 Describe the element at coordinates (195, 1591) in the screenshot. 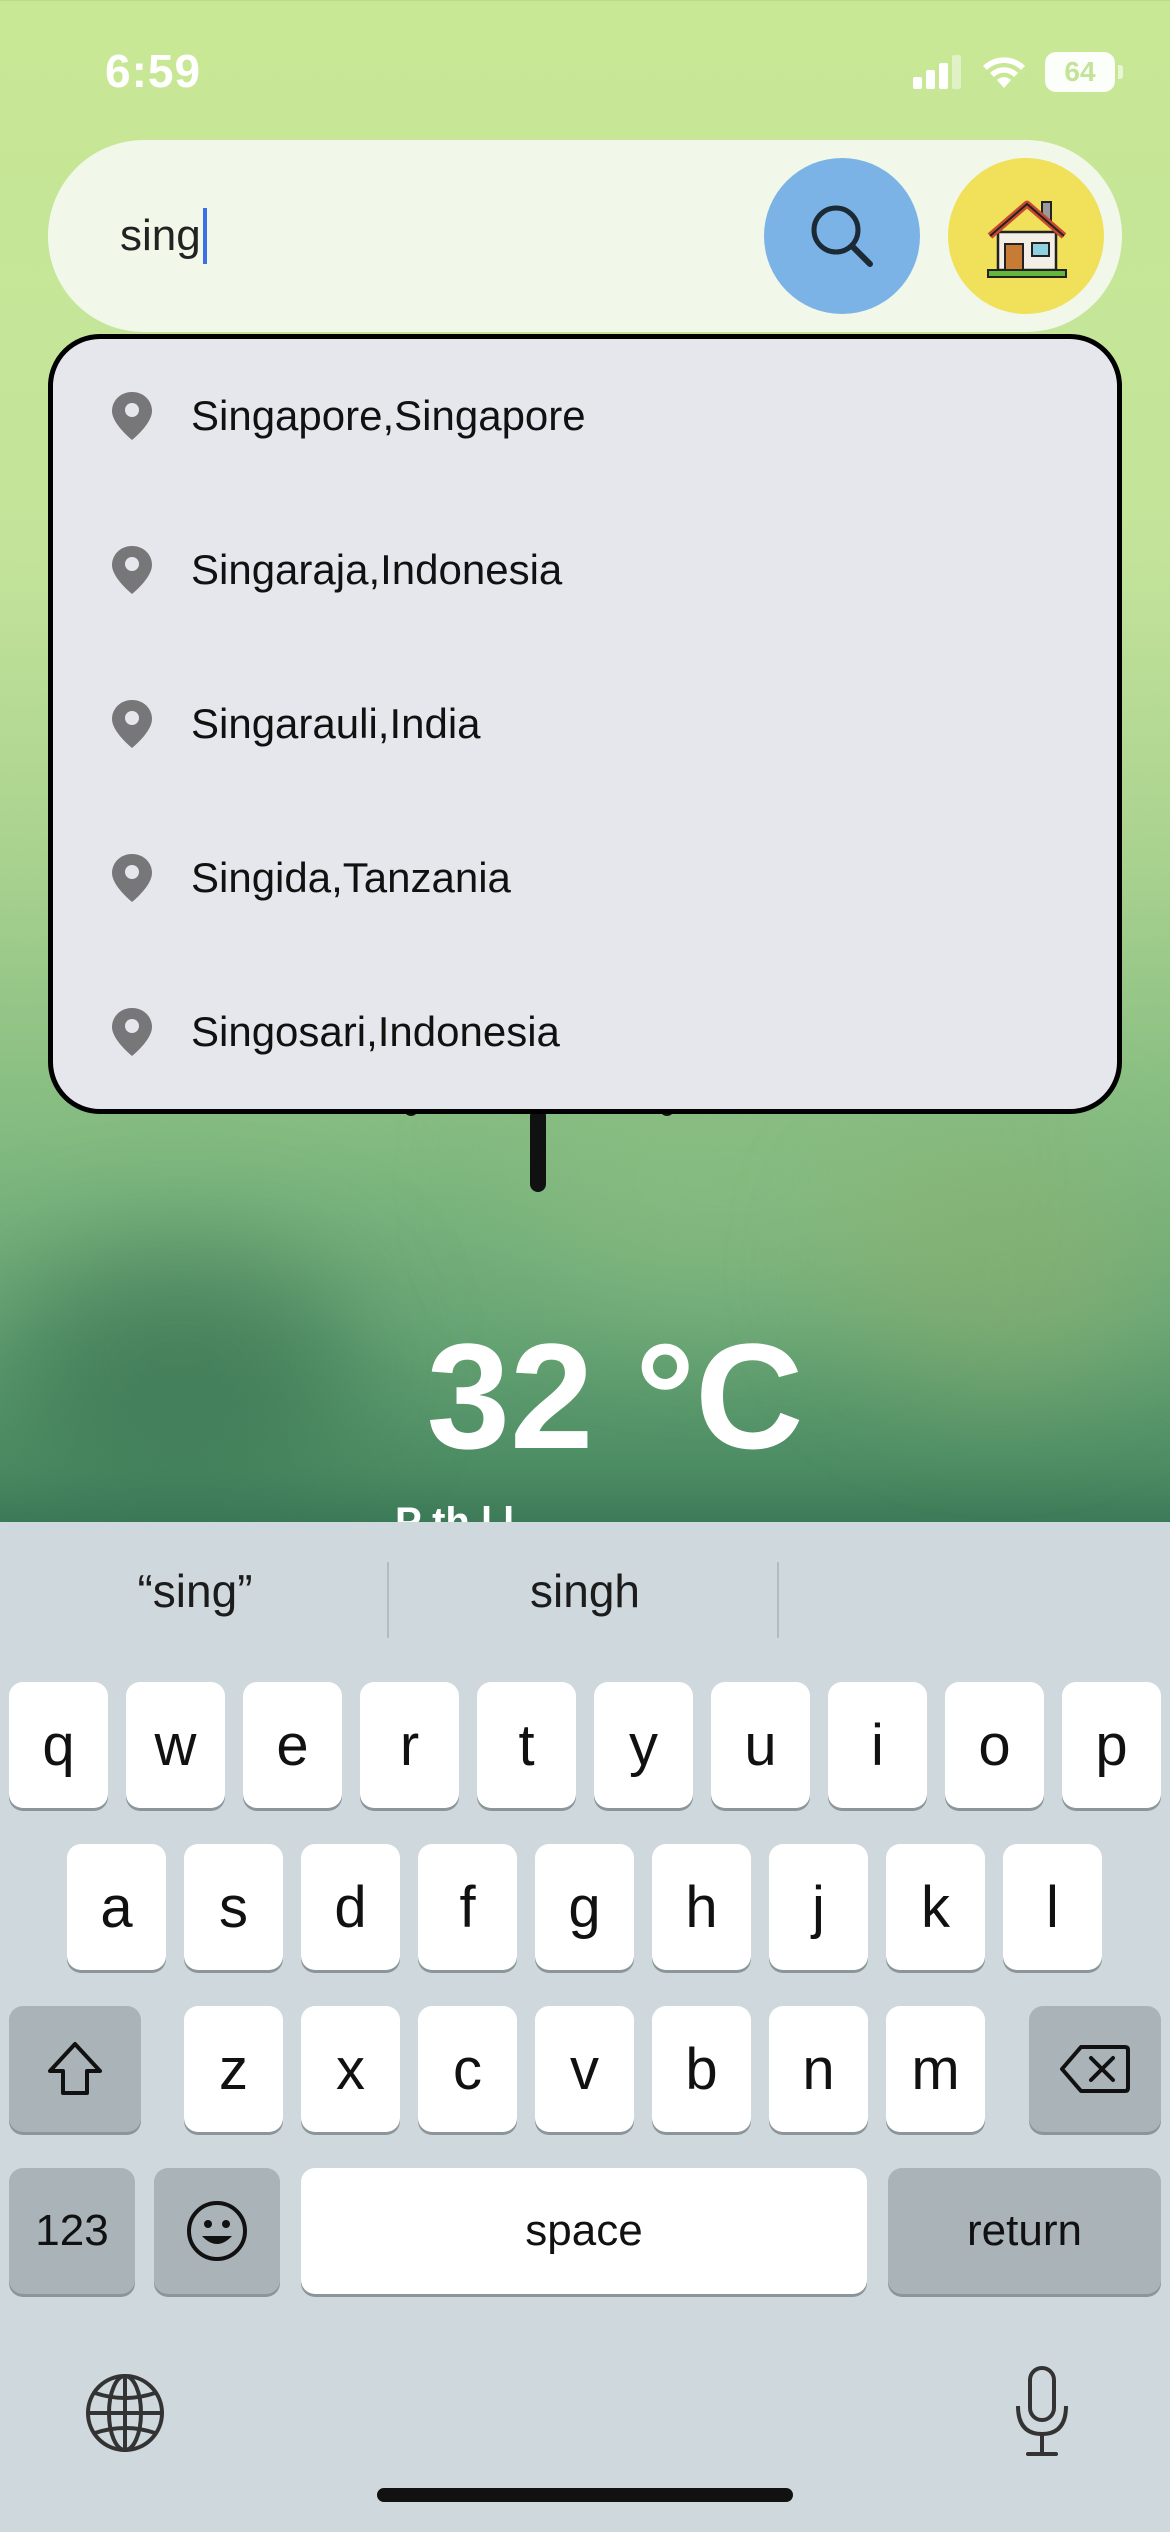

I see `prediction-item: “sing”` at that location.